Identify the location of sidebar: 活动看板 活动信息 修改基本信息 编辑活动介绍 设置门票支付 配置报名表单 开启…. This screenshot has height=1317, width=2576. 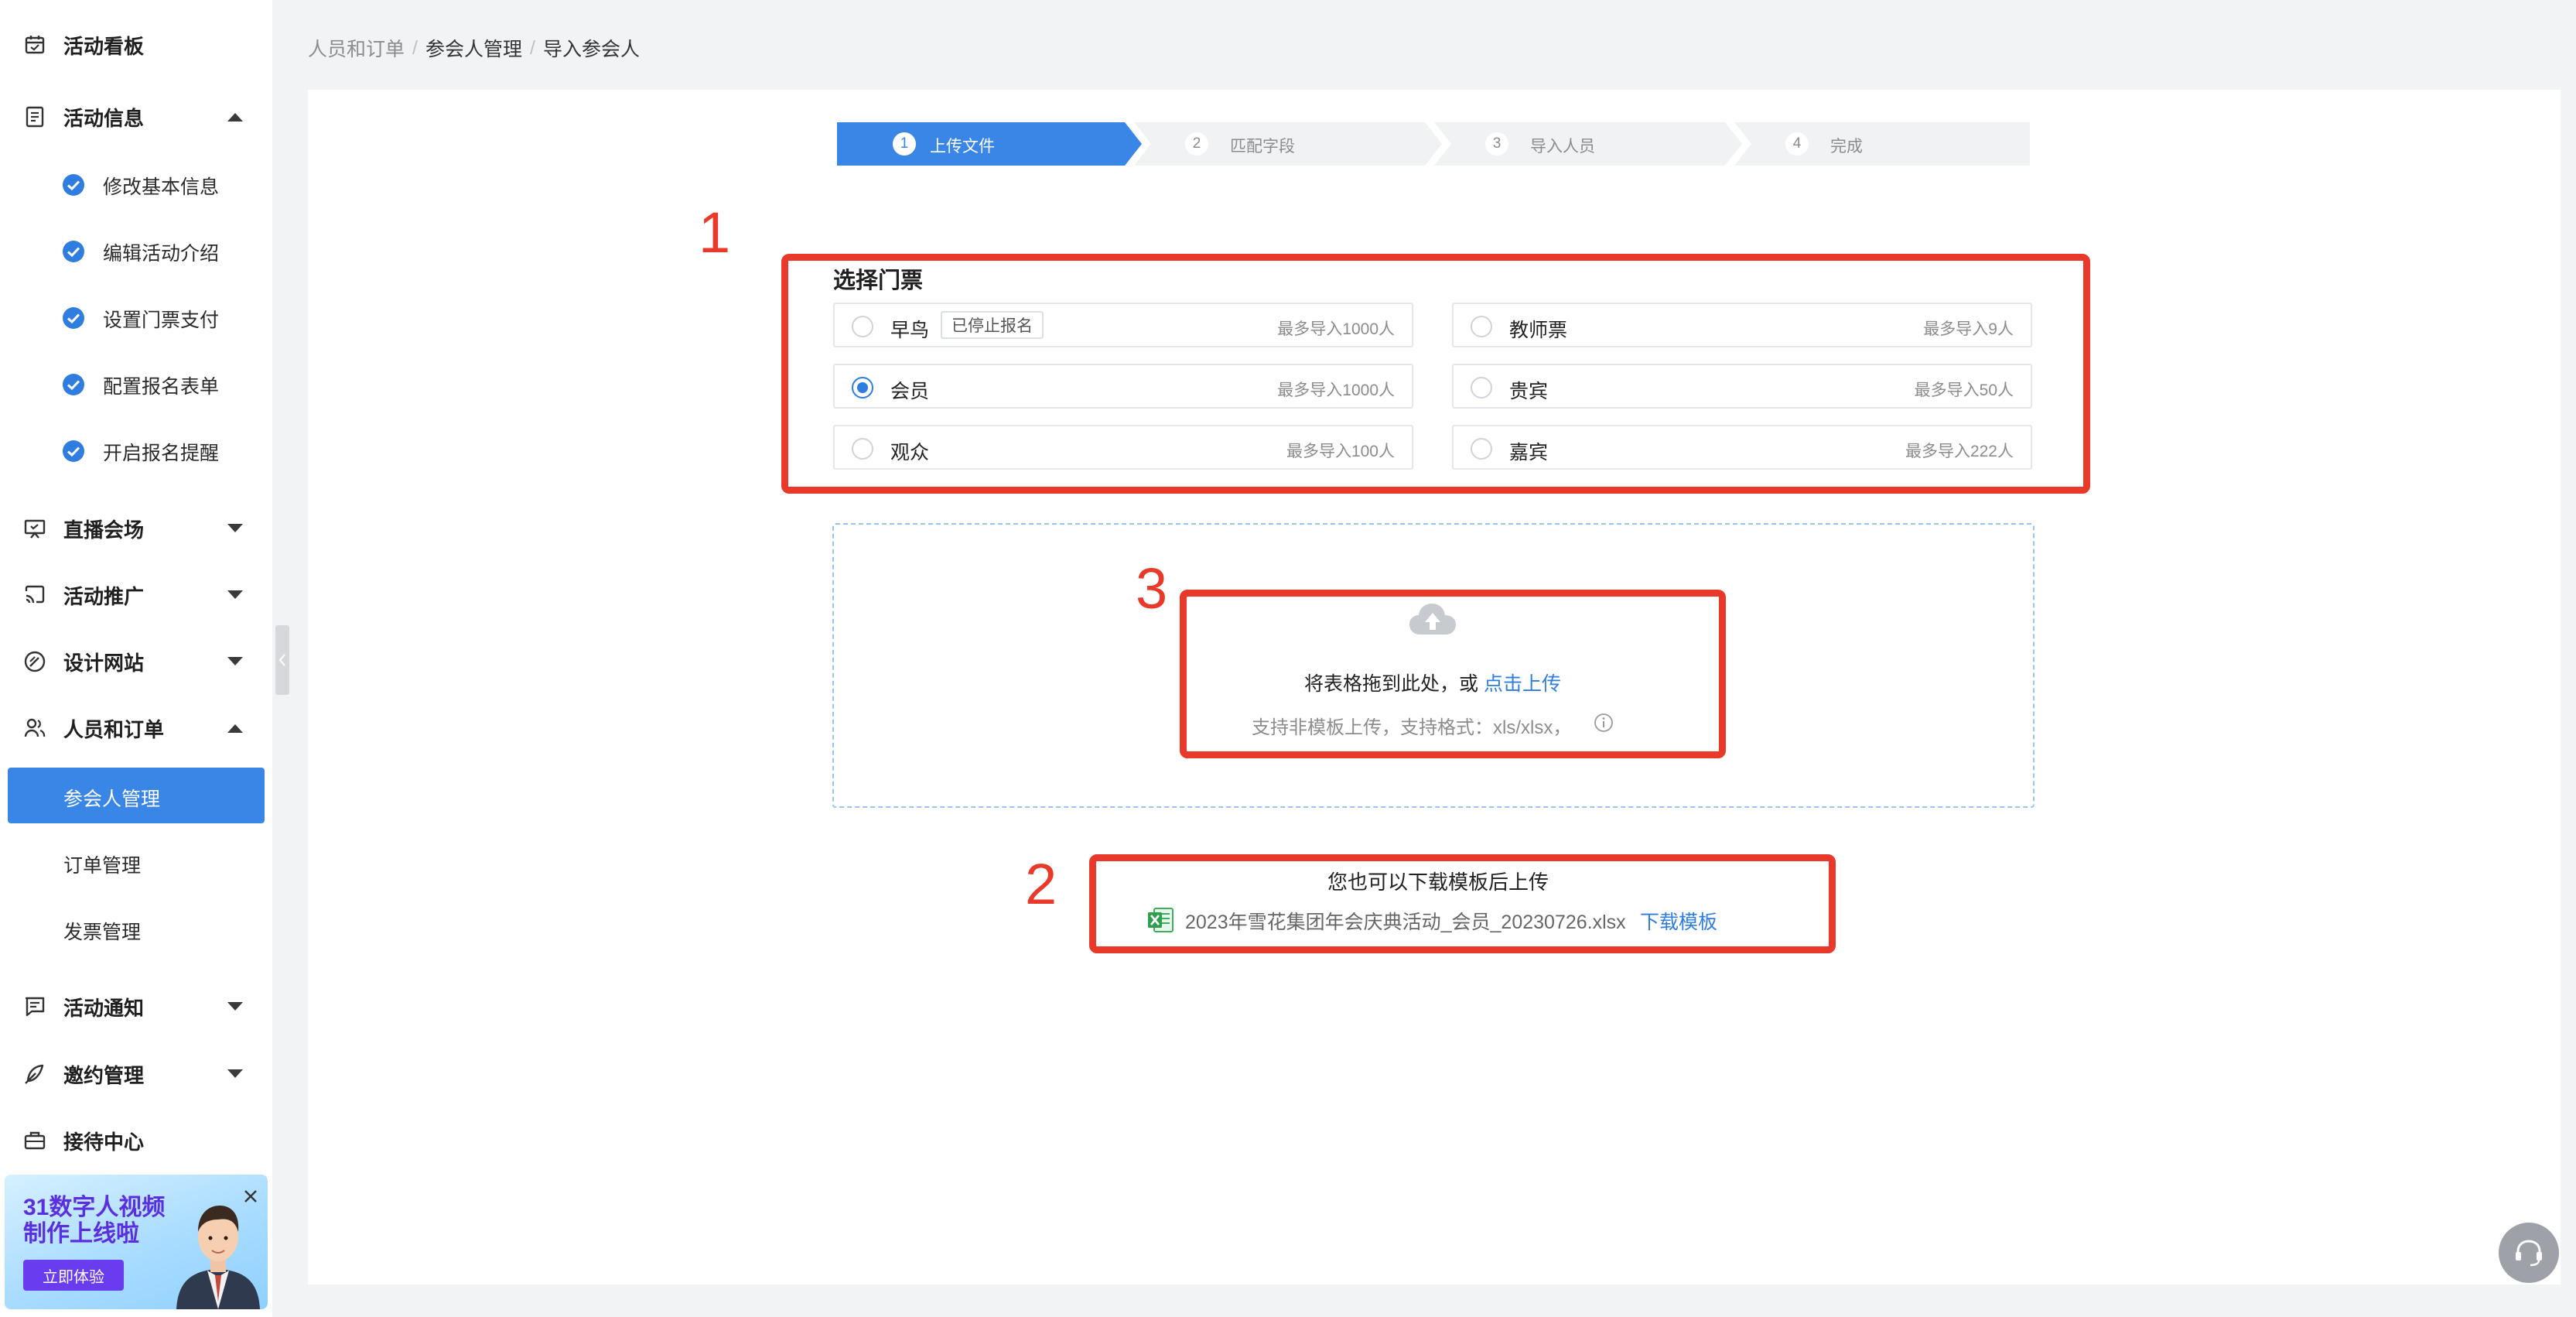
(136, 658).